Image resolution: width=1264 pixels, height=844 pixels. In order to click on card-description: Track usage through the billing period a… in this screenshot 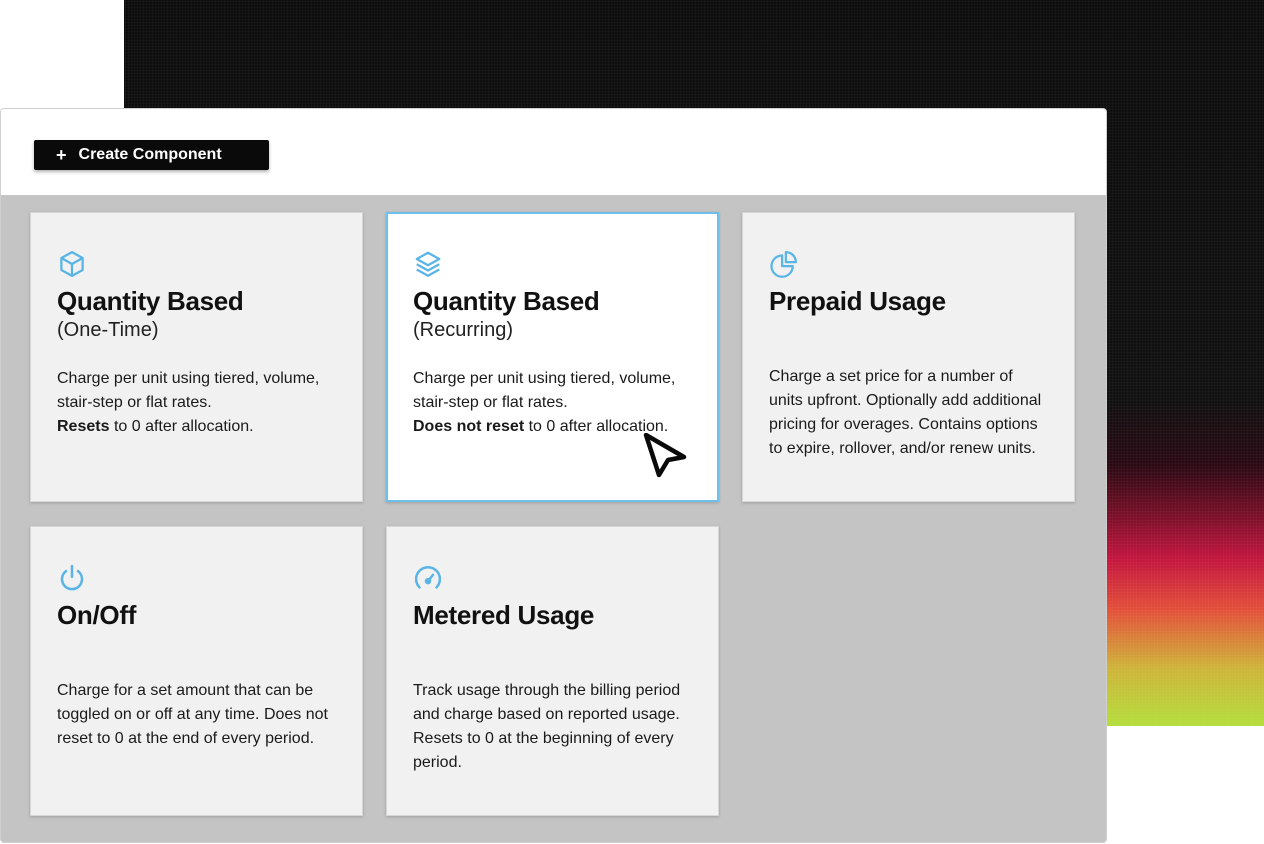, I will do `click(547, 726)`.